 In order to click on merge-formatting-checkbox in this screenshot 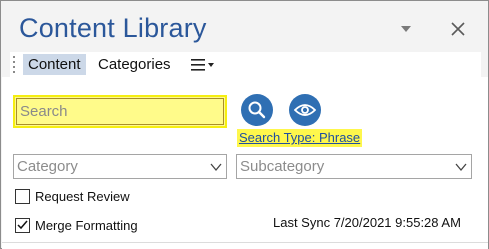, I will do `click(22, 225)`.